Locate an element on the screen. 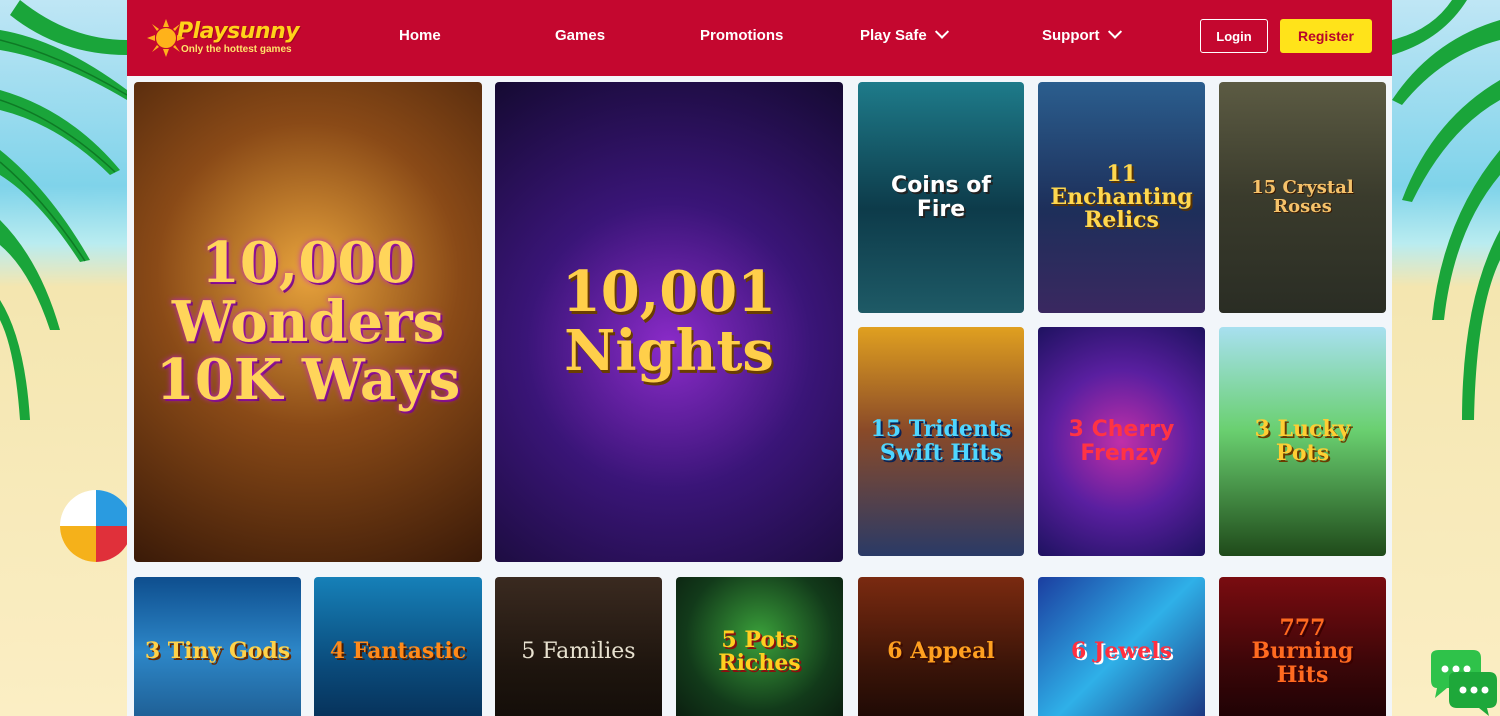 The image size is (1500, 716). chat-bubbles-icon is located at coordinates (1459, 682).